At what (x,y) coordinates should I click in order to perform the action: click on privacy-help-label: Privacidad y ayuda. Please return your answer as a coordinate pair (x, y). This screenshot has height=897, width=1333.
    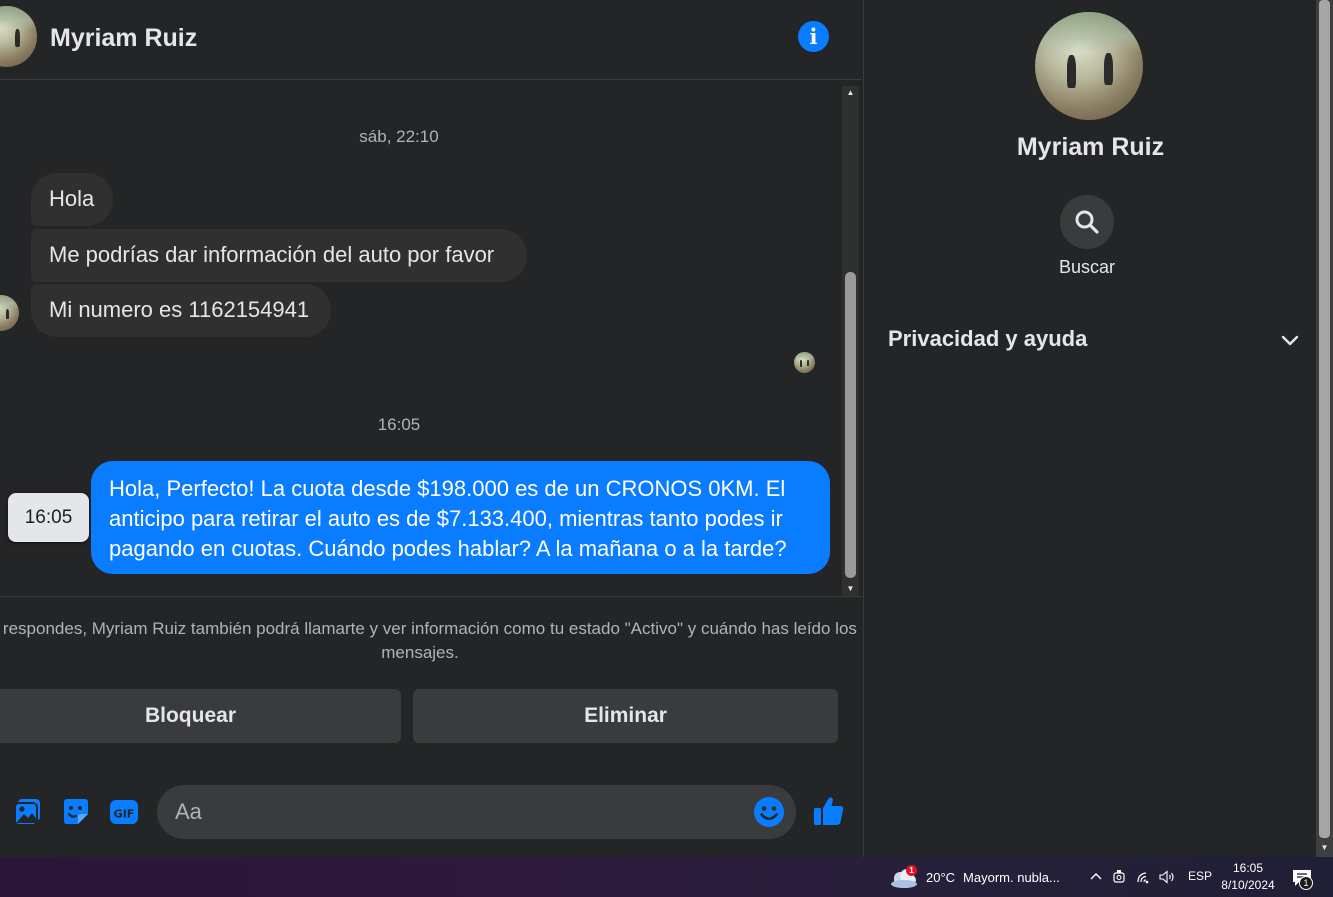
    Looking at the image, I should click on (988, 338).